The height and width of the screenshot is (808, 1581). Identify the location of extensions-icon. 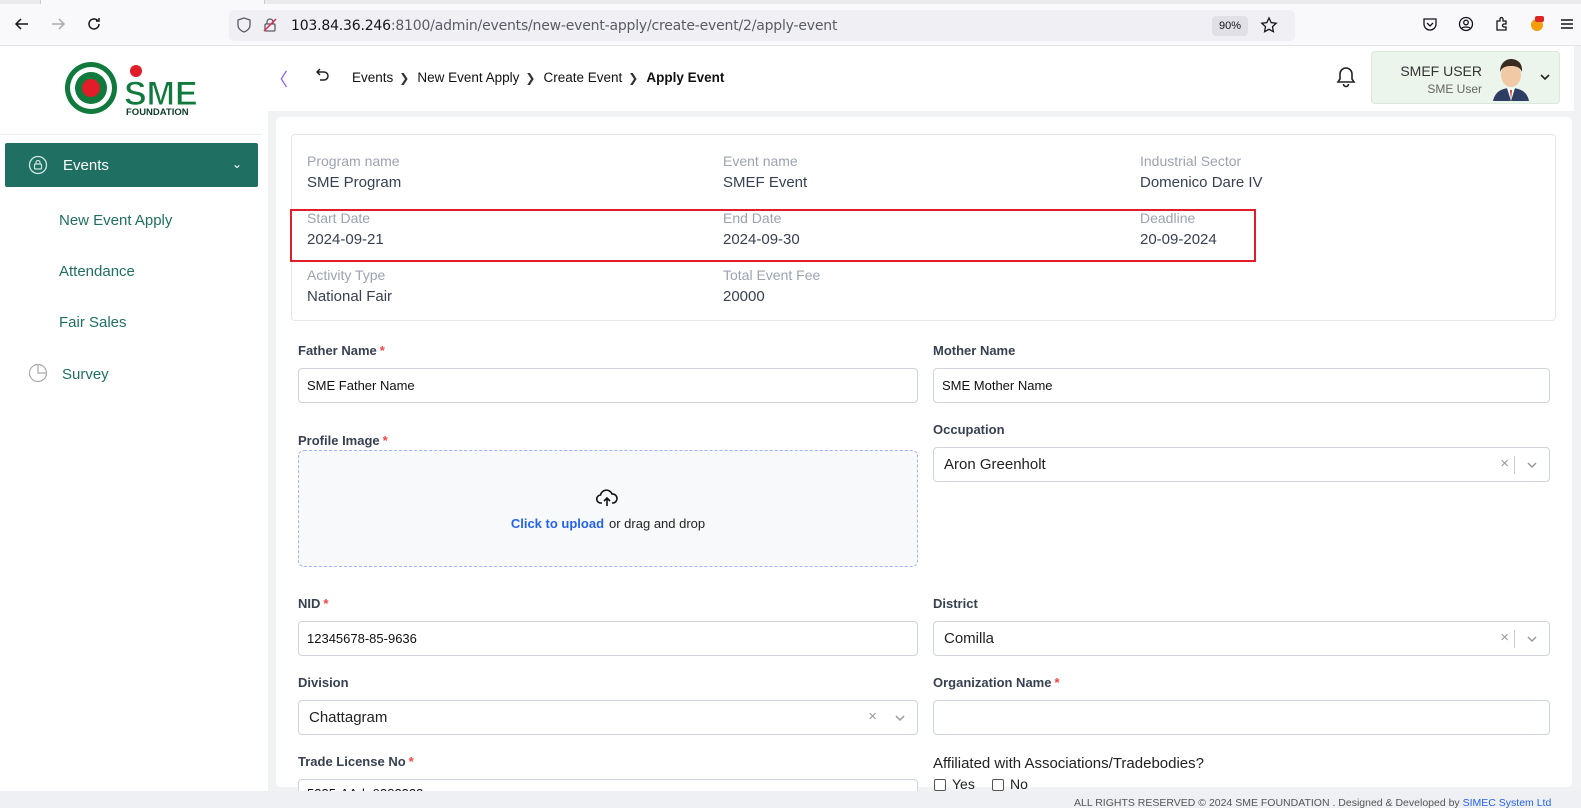
(1502, 24).